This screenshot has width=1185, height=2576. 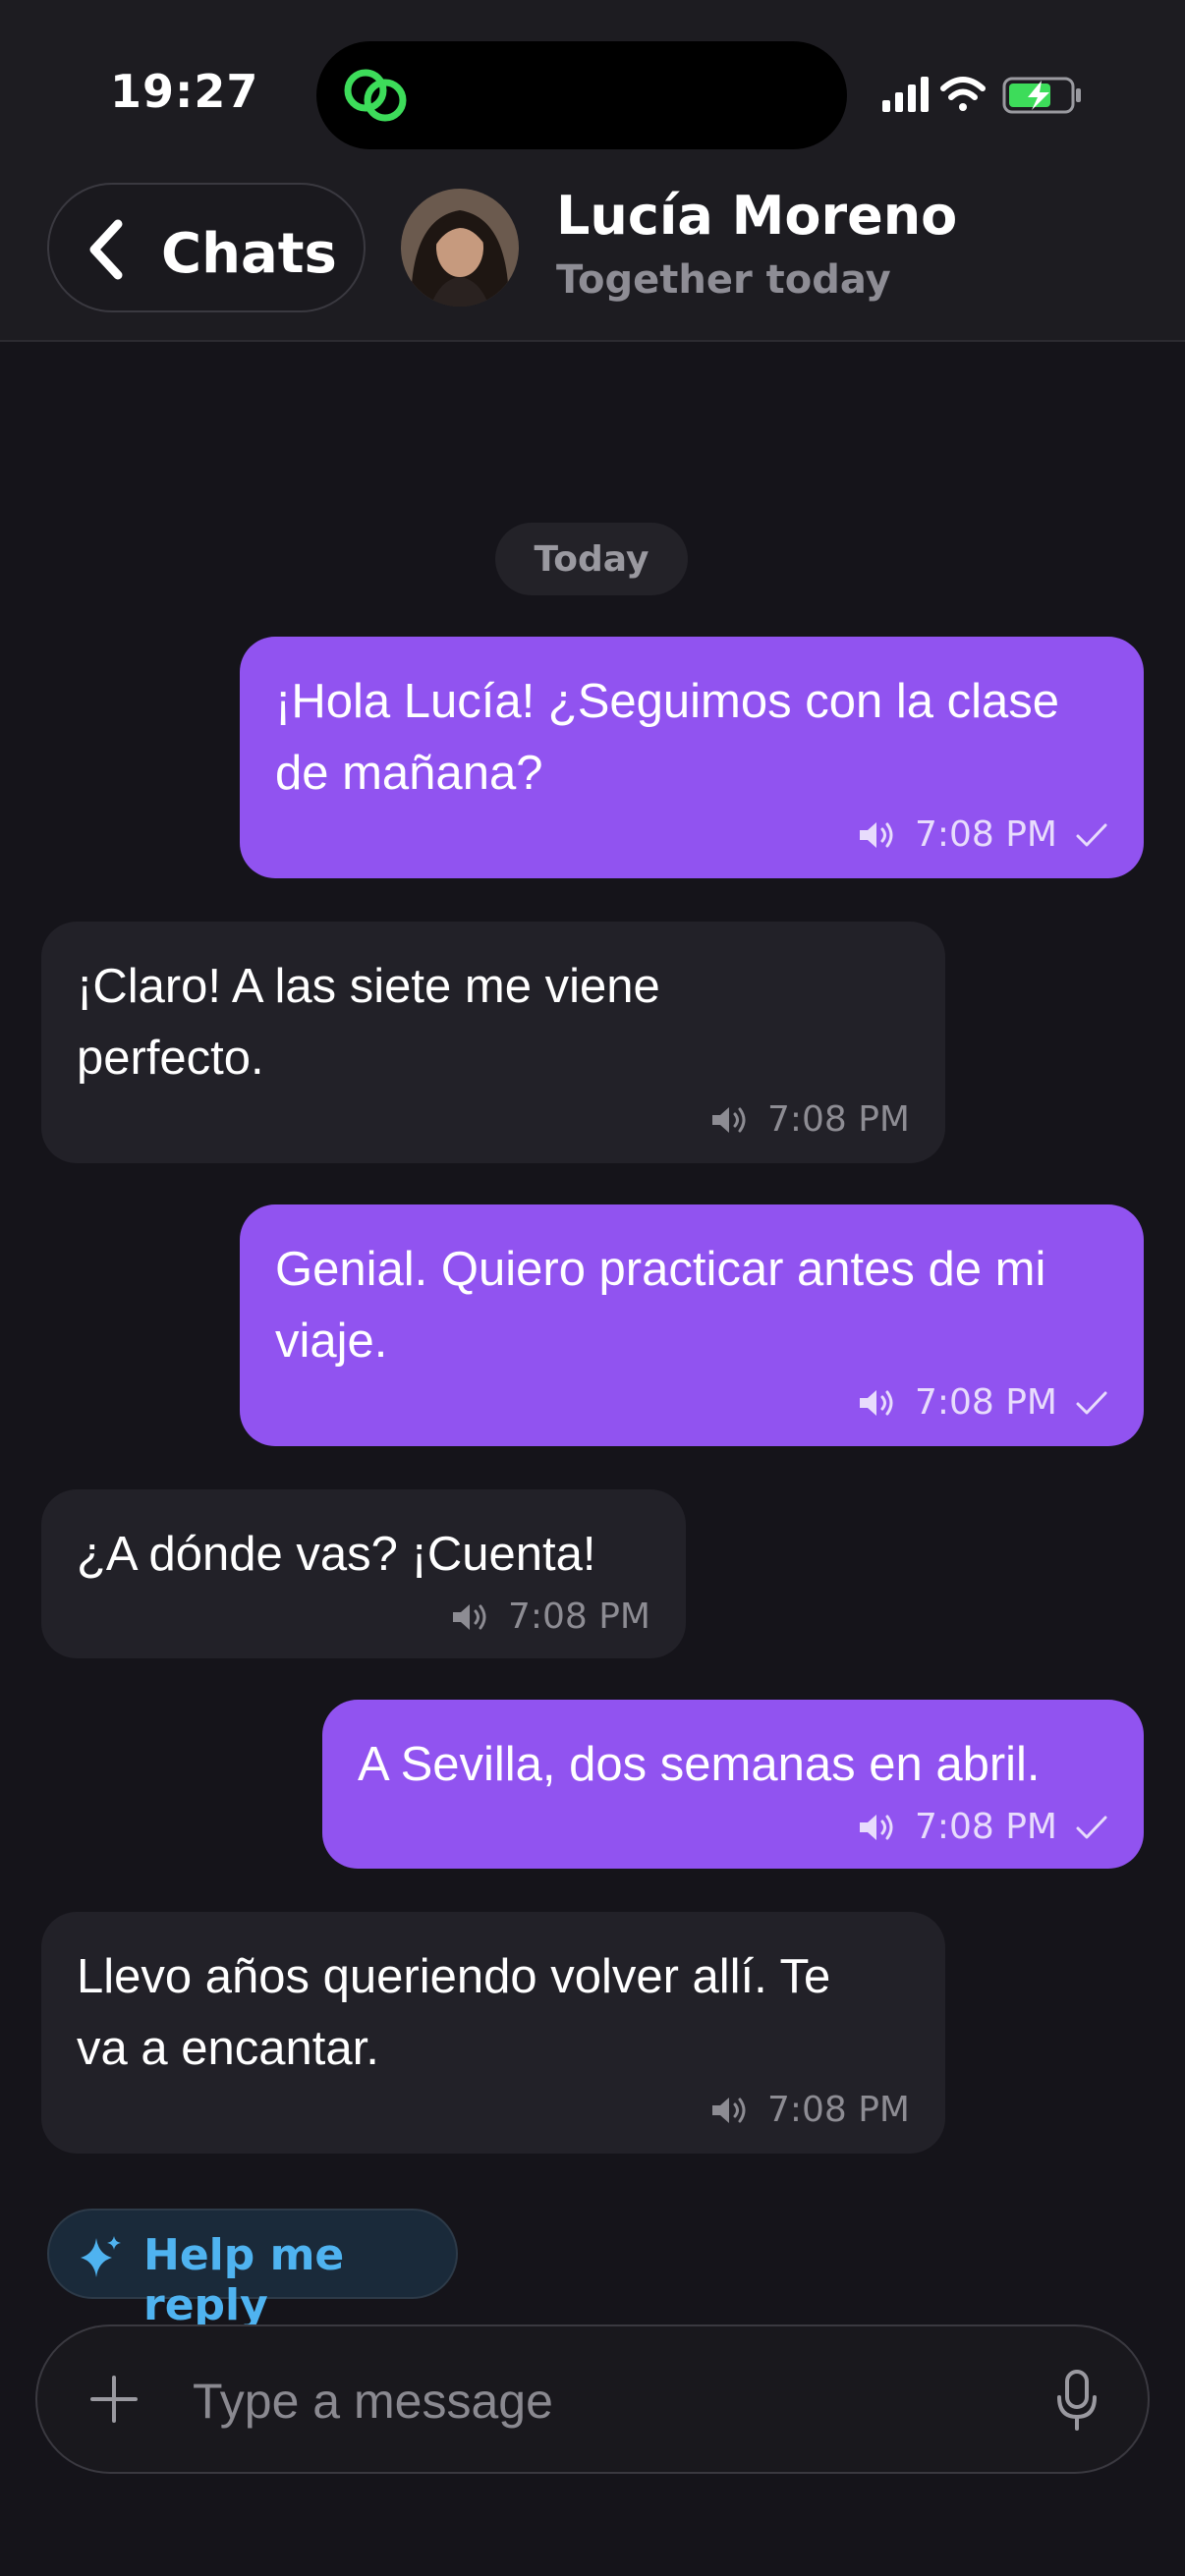 I want to click on message-text: A Sevilla, dos semanas en abril., so click(x=699, y=1764).